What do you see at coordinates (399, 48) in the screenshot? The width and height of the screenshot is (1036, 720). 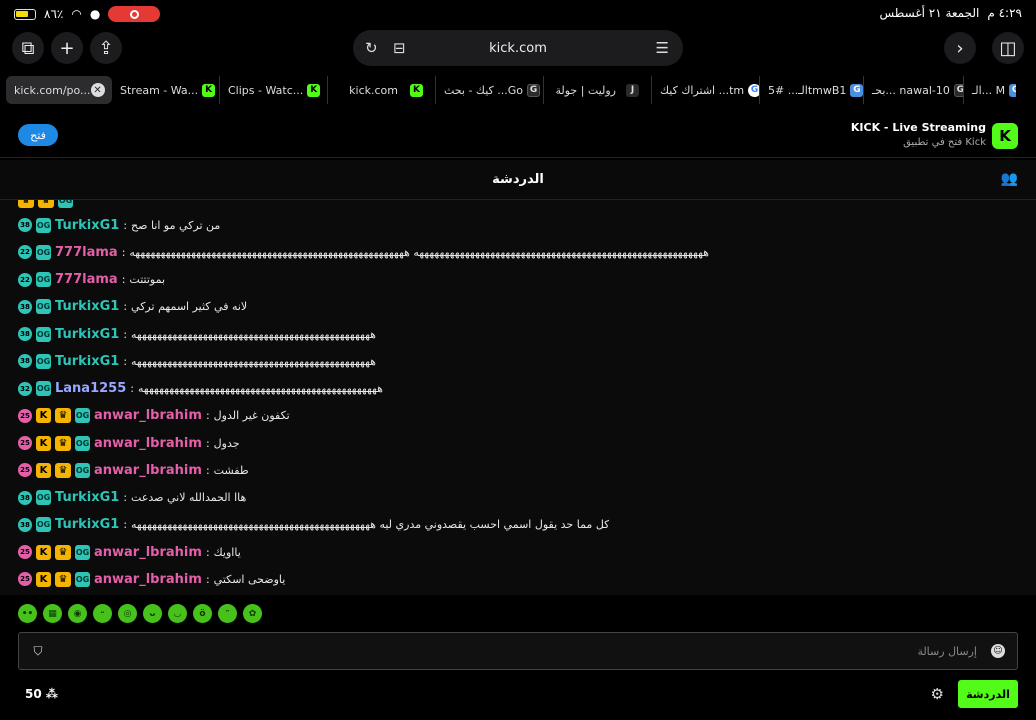 I see `page-settings-icon: ⊟` at bounding box center [399, 48].